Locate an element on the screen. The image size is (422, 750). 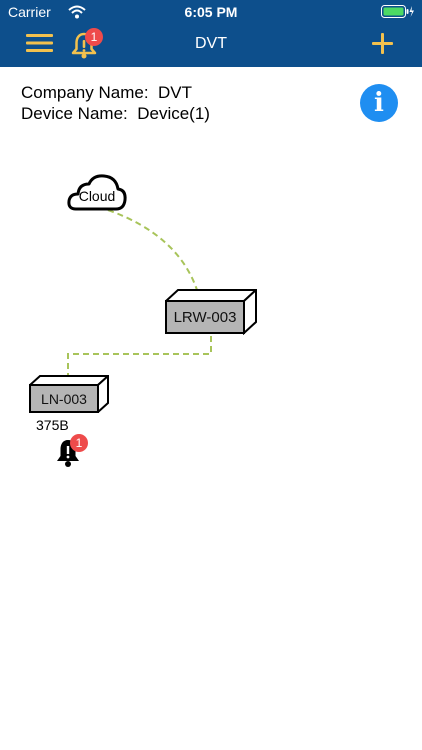
node-label: LN-003 is located at coordinates (64, 399).